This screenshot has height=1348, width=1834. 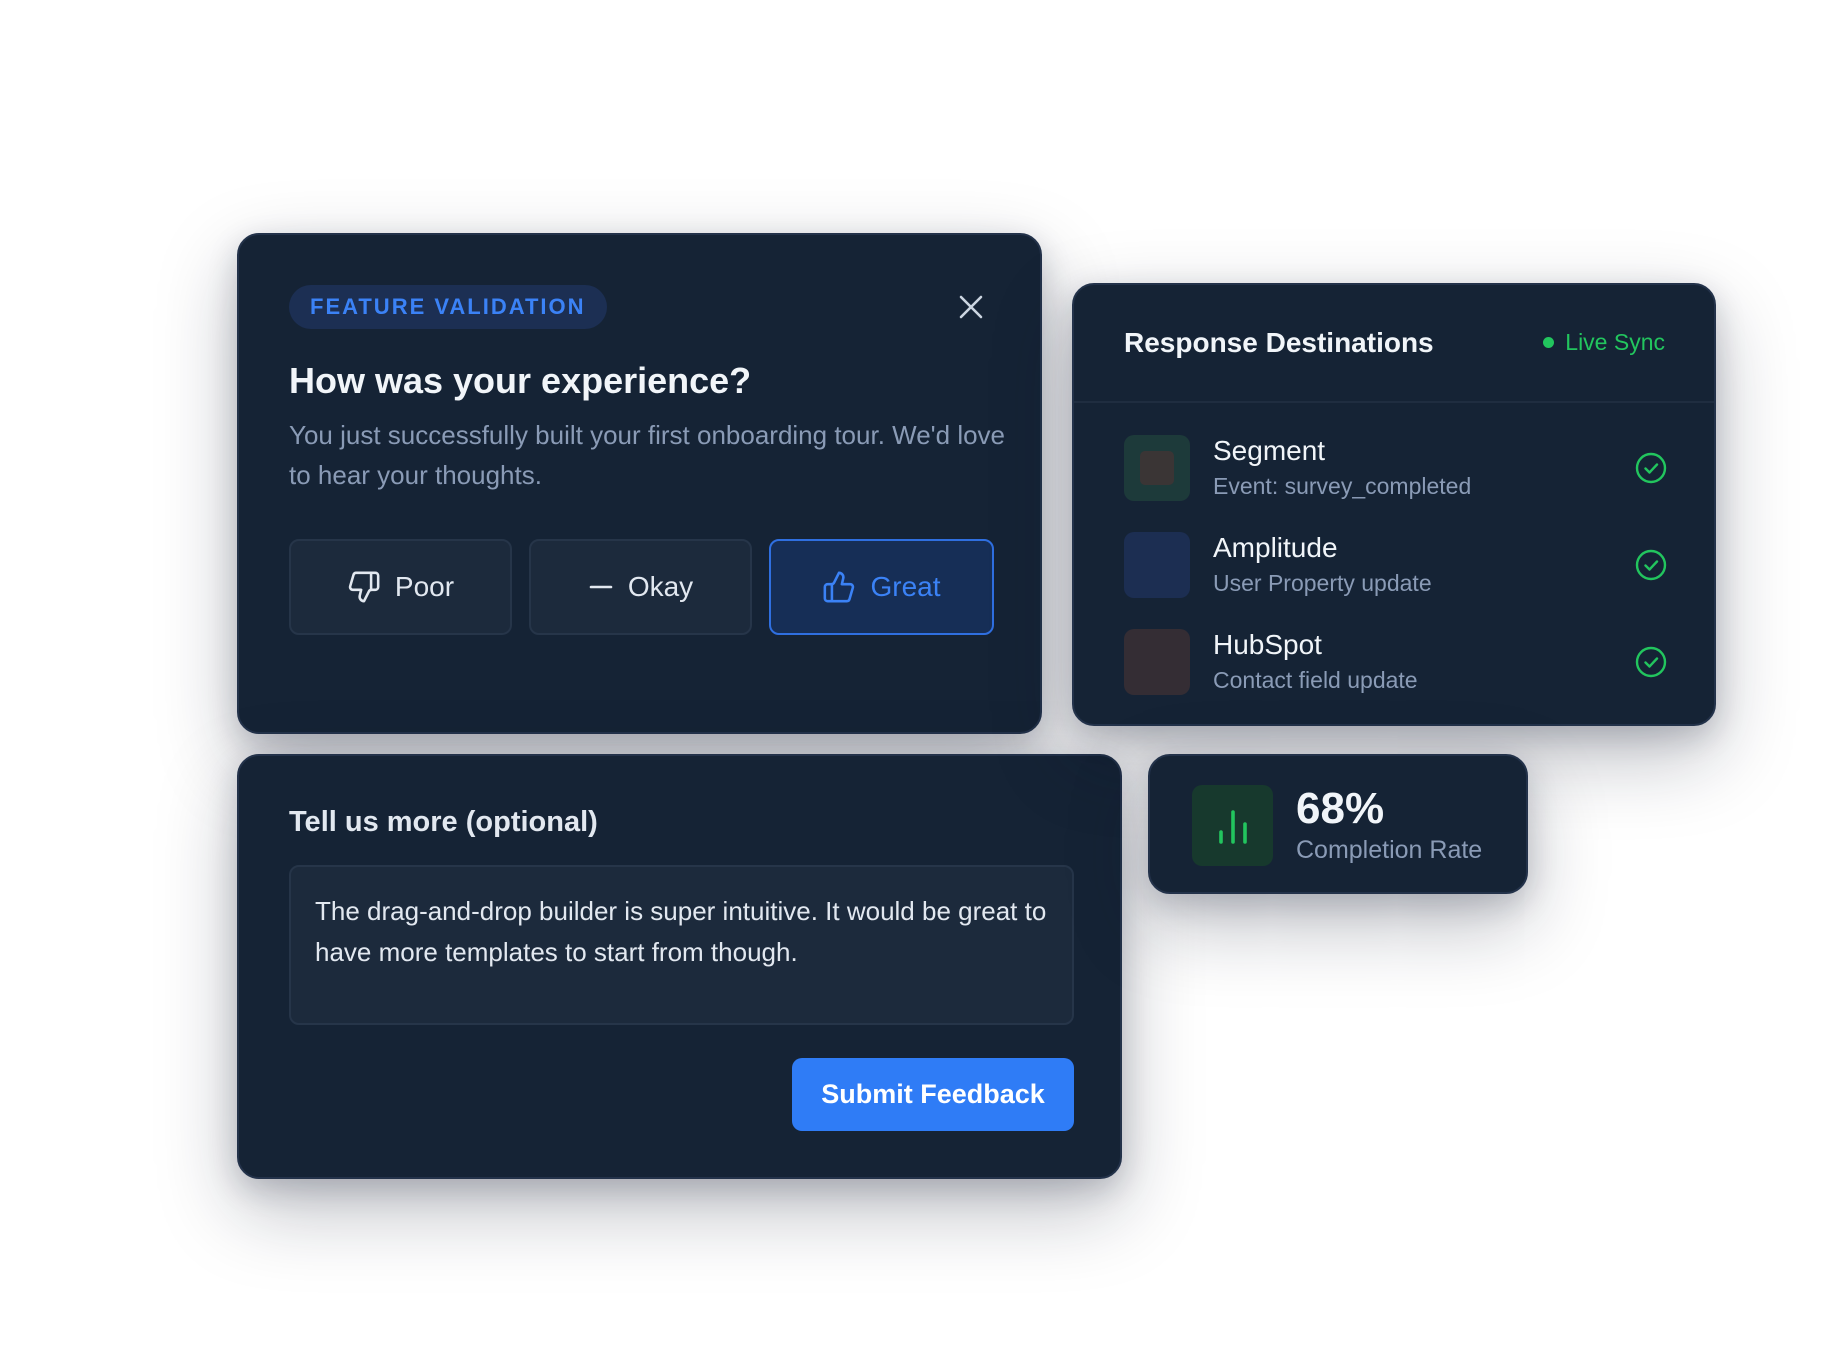 What do you see at coordinates (1340, 808) in the screenshot?
I see `completion-rate-value: 68%` at bounding box center [1340, 808].